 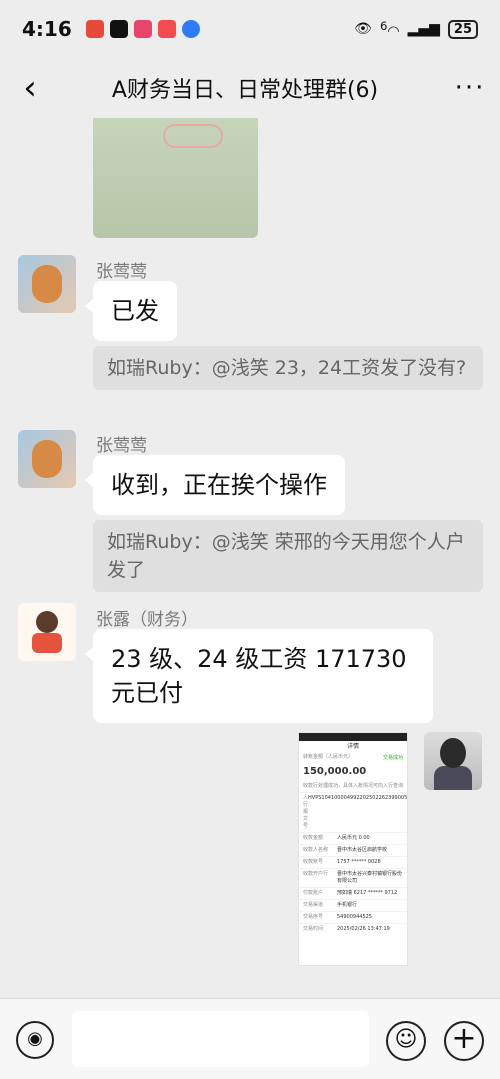 I want to click on message-bubble: 收到，正在挨个操作, so click(x=215, y=485).